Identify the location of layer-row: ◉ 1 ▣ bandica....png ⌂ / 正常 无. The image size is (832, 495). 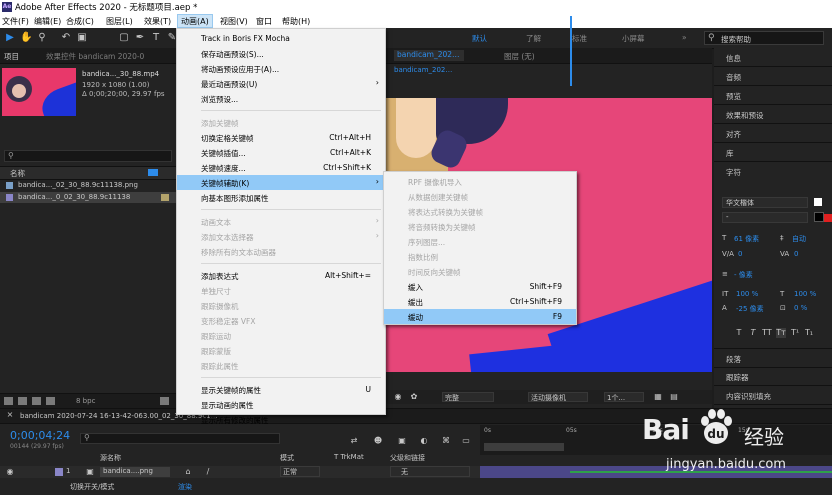
(240, 472).